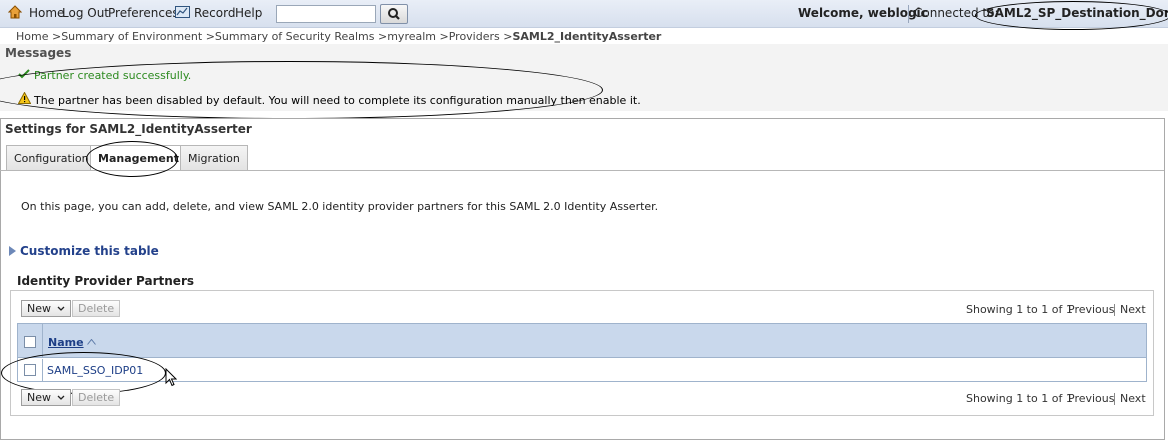 This screenshot has width=1168, height=442. I want to click on partners-table: Name SAML_SSO_IDP01, so click(582, 352).